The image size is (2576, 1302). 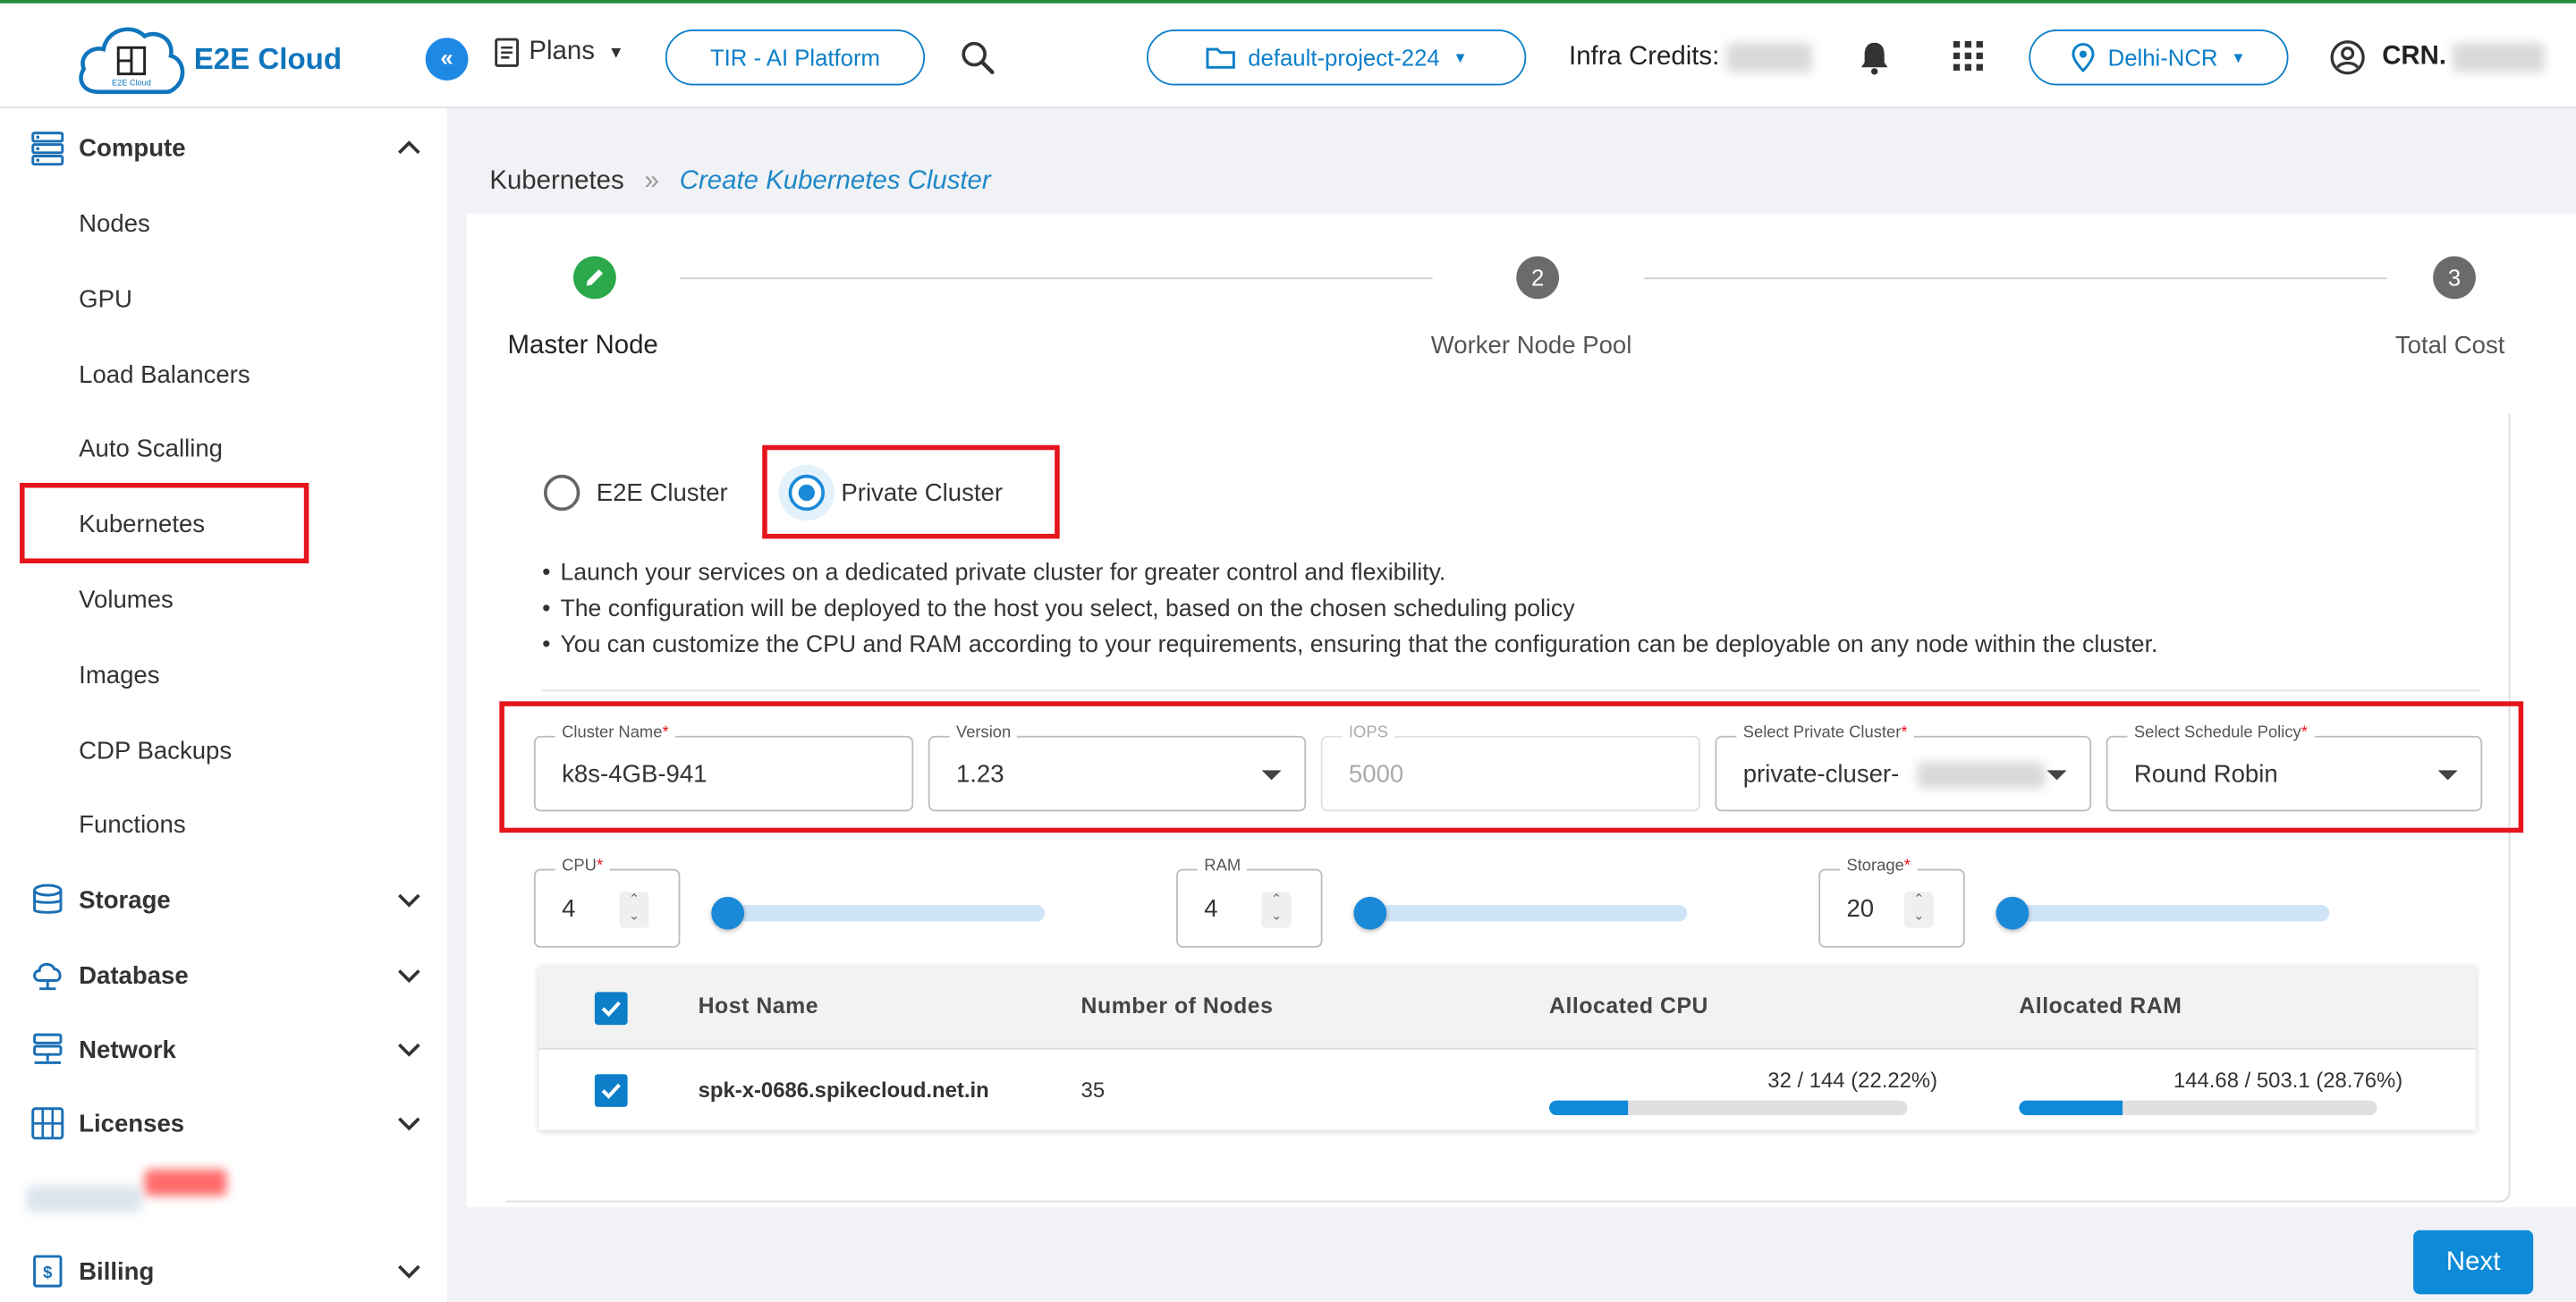 I want to click on sidebar-item-images: Images, so click(x=119, y=675).